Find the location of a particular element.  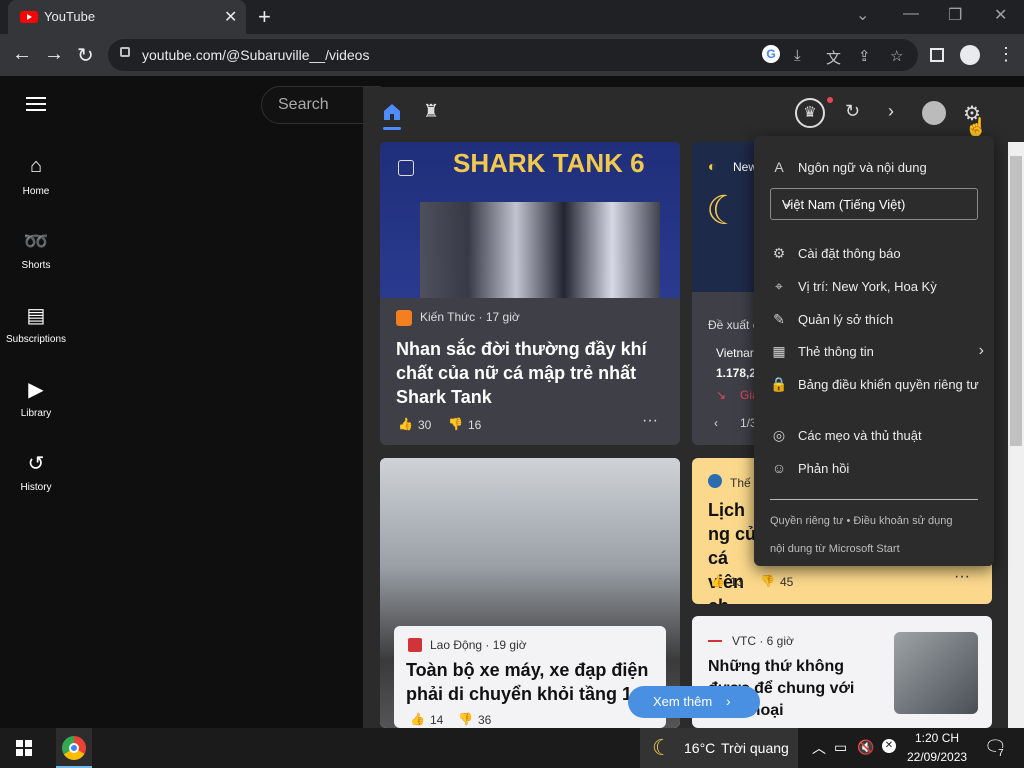

rewards-trophy-icon: ♛ is located at coordinates (810, 113).